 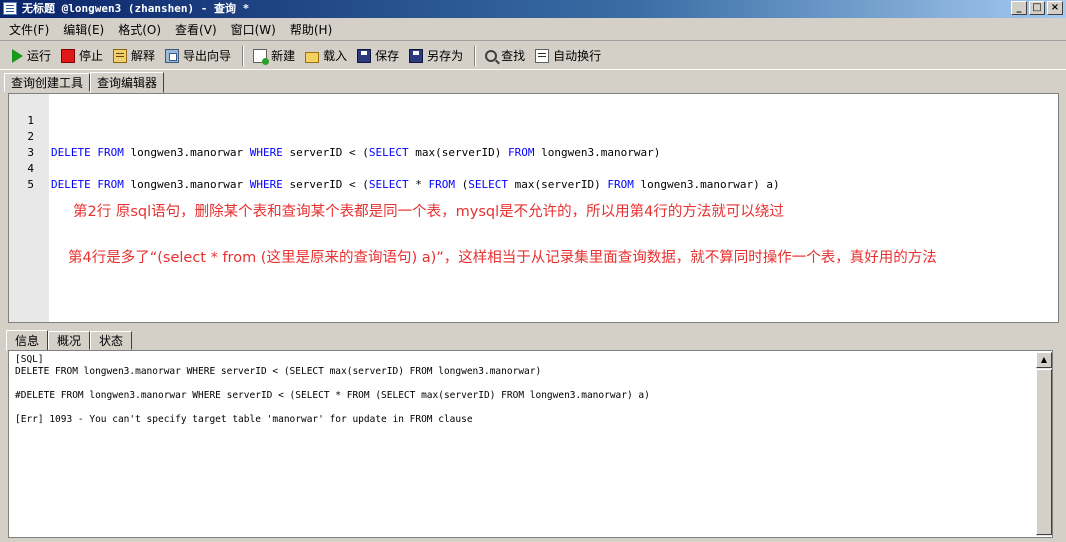 I want to click on save-label: 保存, so click(x=387, y=56).